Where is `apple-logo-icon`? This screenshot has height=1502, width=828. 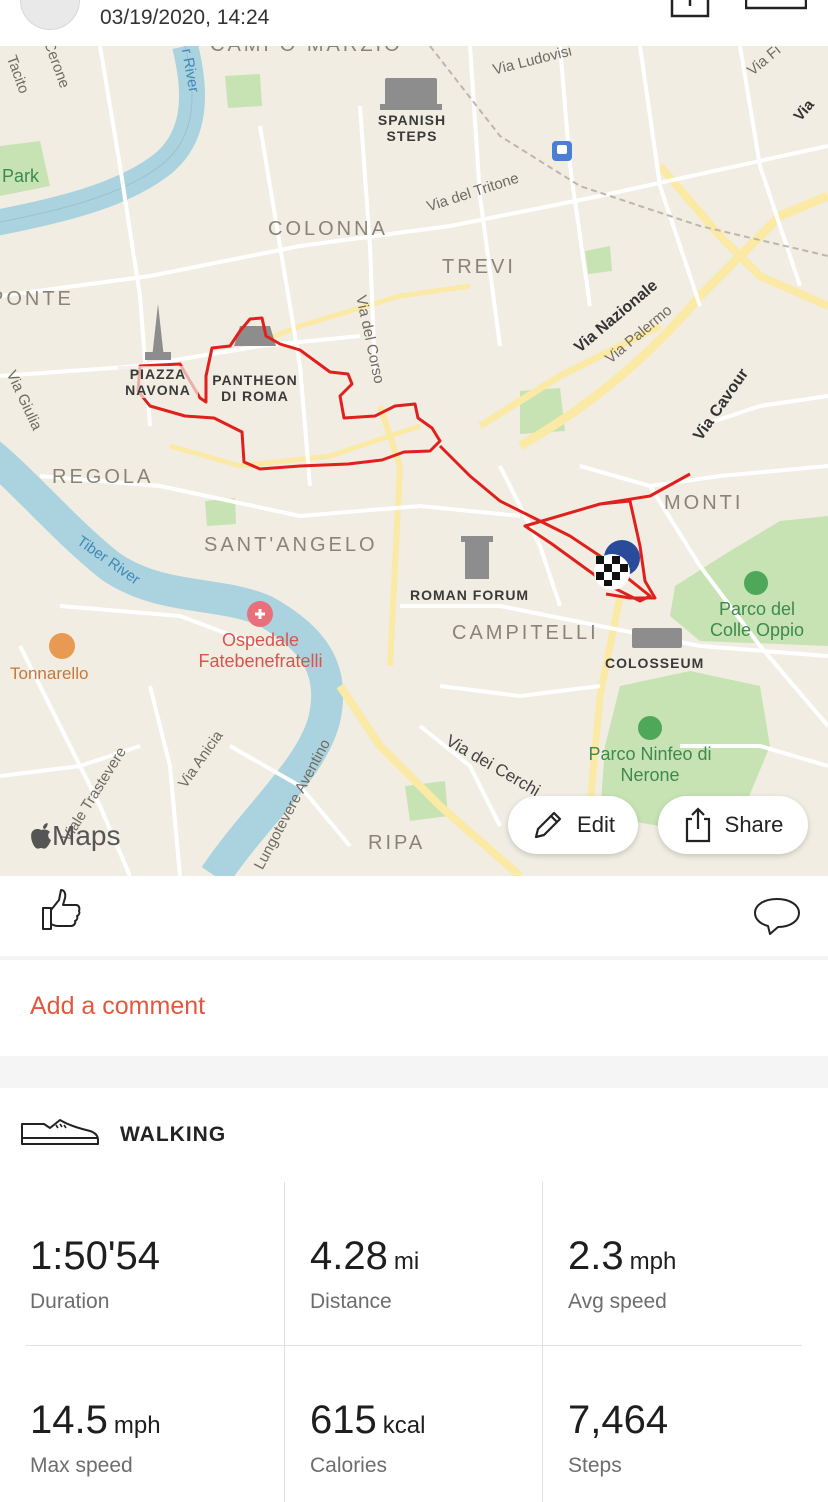
apple-logo-icon is located at coordinates (41, 836).